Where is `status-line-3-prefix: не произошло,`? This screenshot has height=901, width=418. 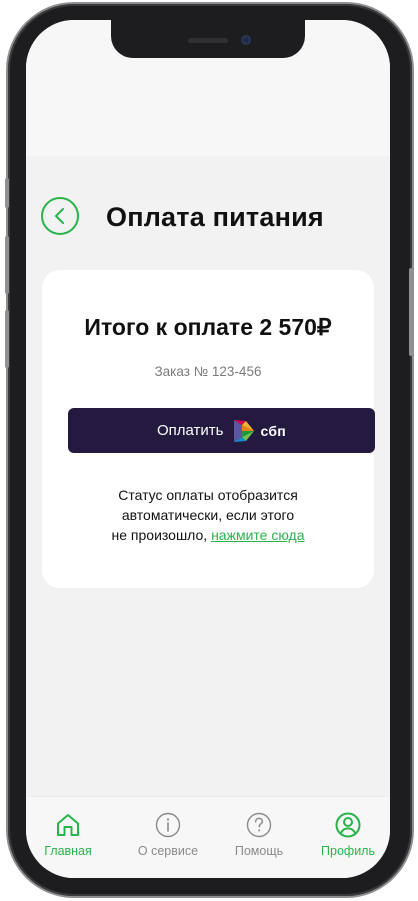
status-line-3-prefix: не произошло, is located at coordinates (161, 535).